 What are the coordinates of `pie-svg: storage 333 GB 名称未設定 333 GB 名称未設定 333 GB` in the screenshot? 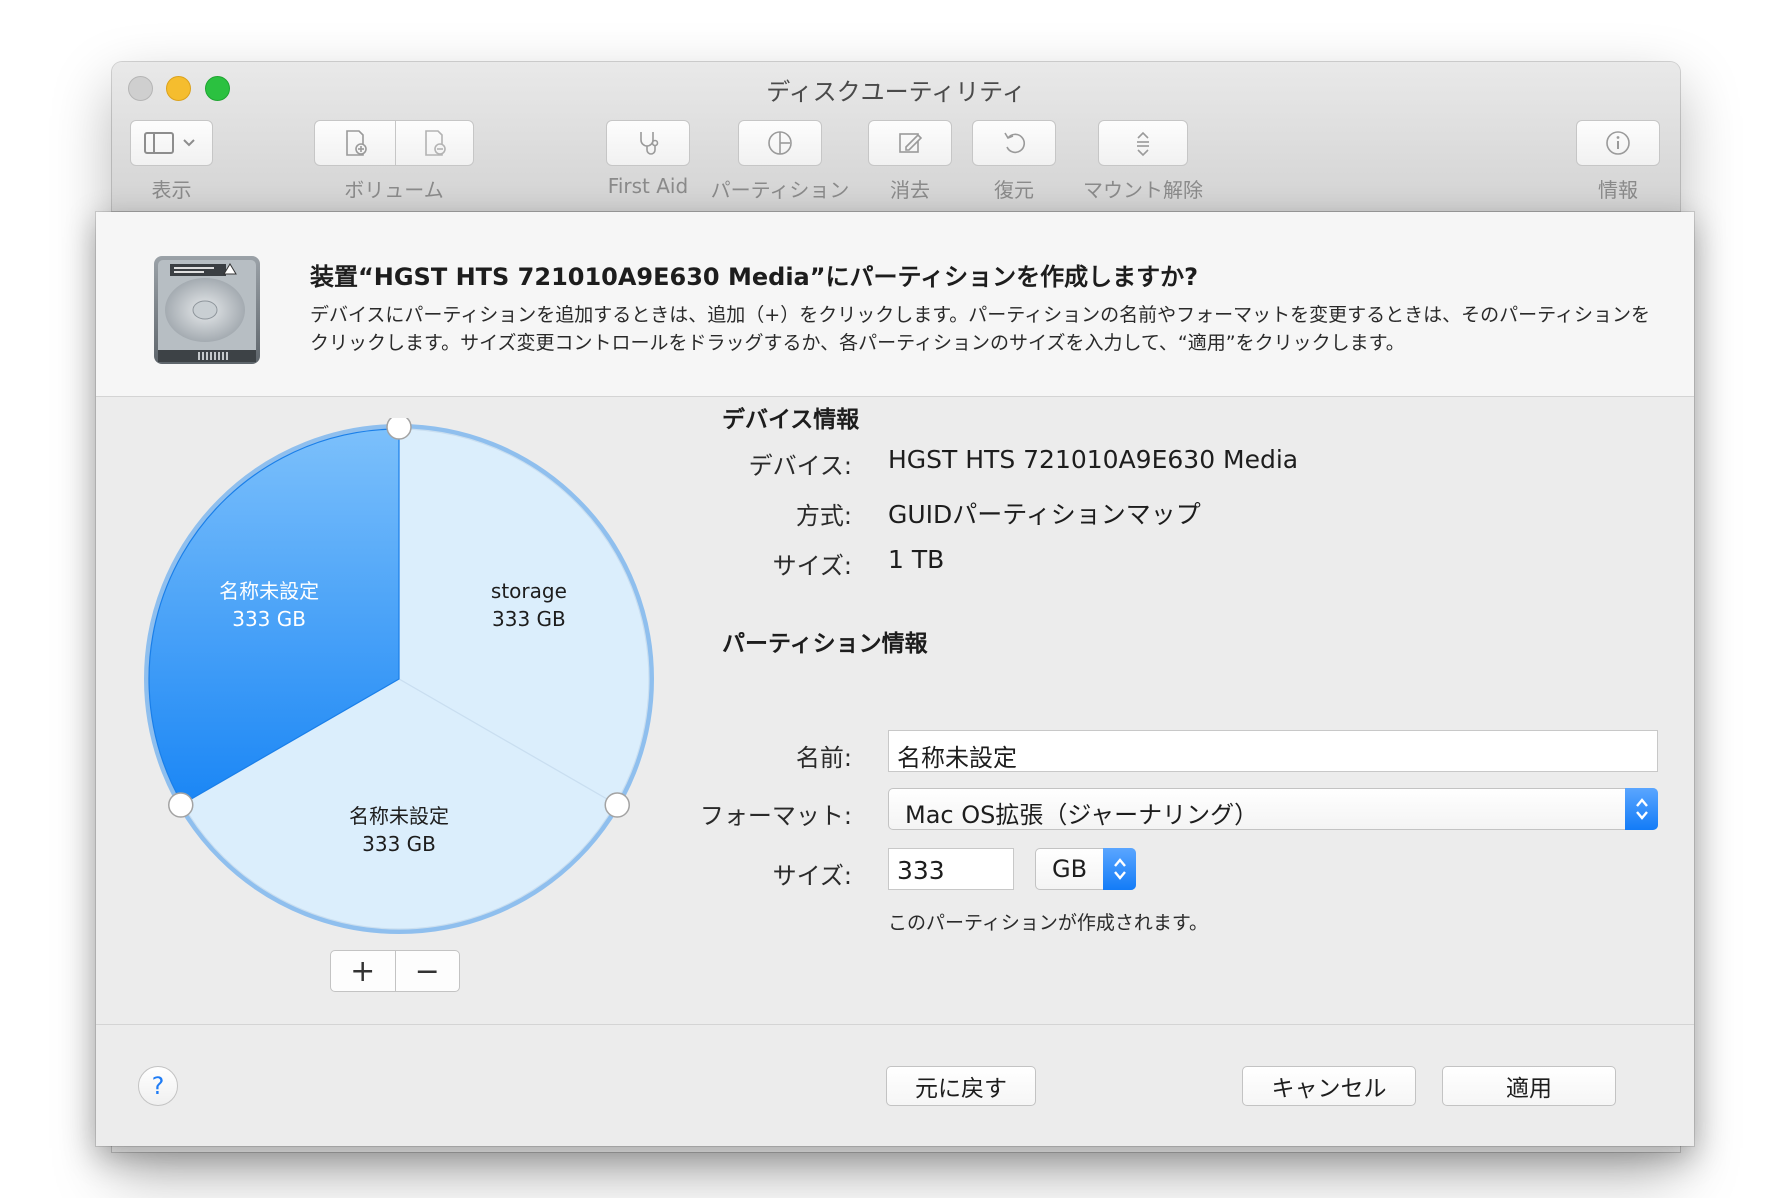 It's located at (399, 677).